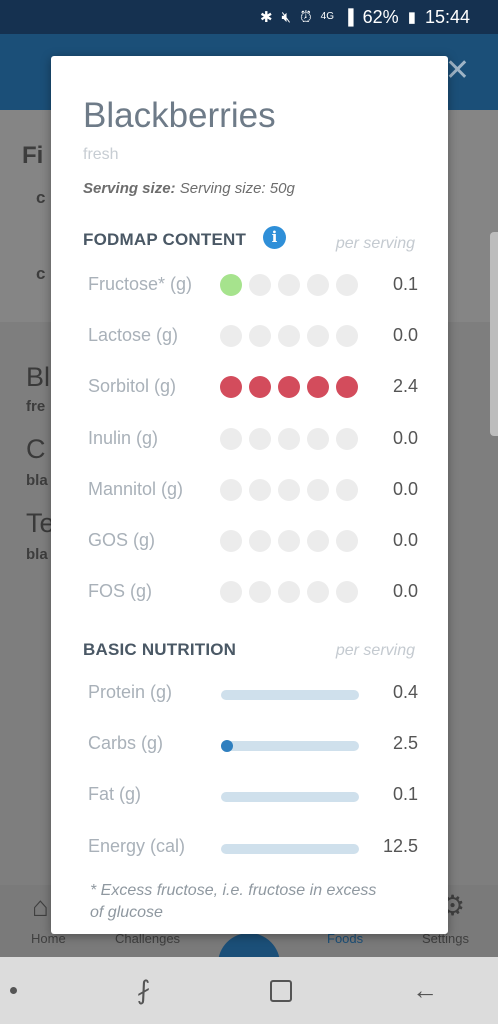 The image size is (498, 1024). Describe the element at coordinates (327, 16) in the screenshot. I see `network-type: 4G` at that location.